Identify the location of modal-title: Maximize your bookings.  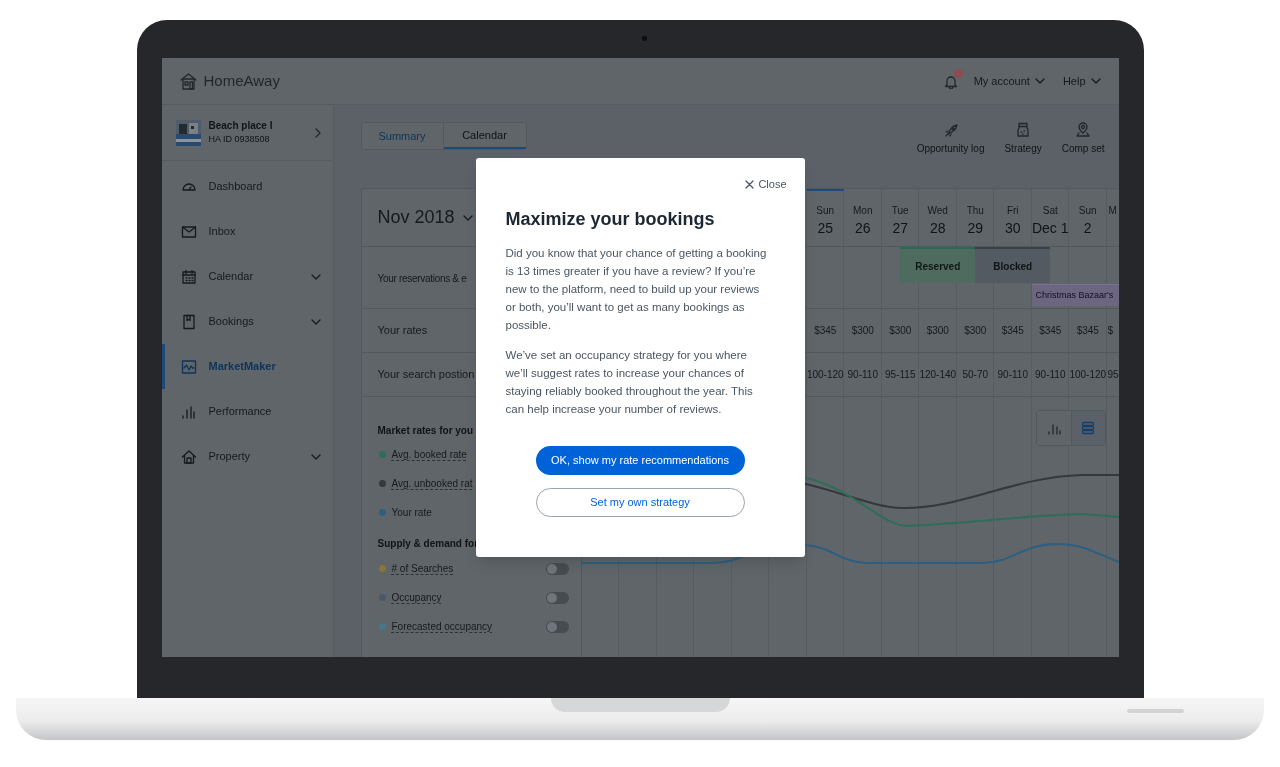
(610, 219).